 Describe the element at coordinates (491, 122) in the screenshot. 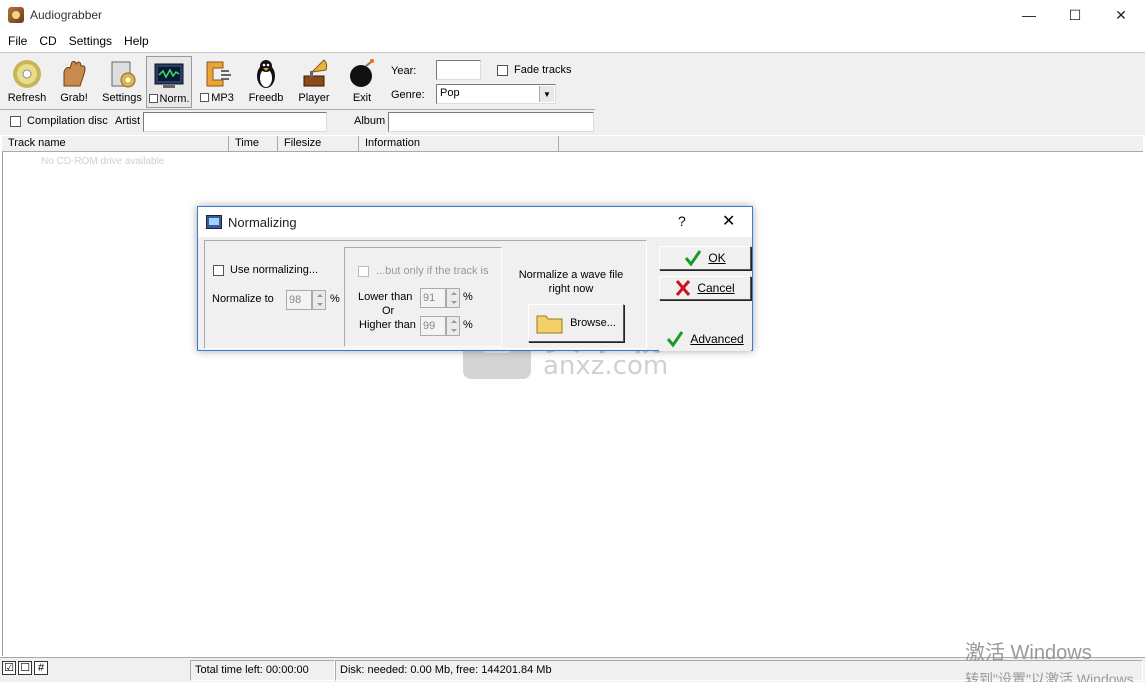

I see `album-field` at that location.